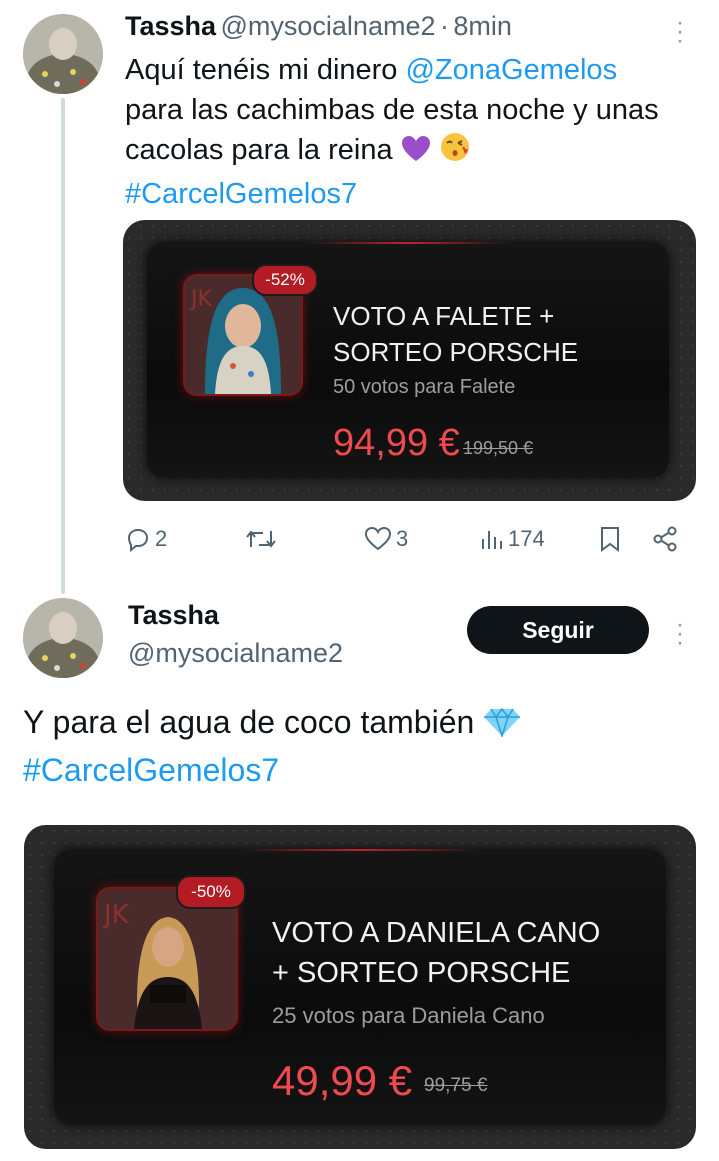 The width and height of the screenshot is (719, 1161). What do you see at coordinates (63, 346) in the screenshot?
I see `thread-line` at bounding box center [63, 346].